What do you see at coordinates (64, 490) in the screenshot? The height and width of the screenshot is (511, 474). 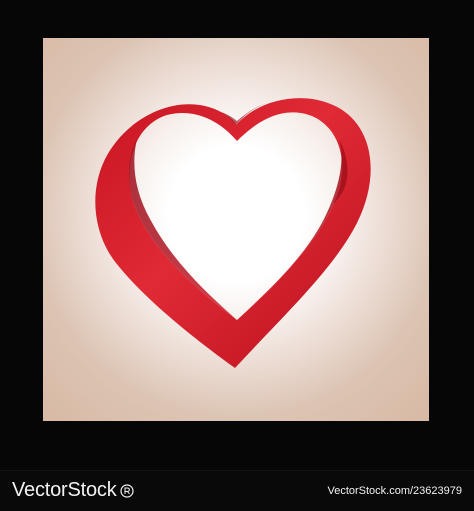 I see `brand-name: VectorStock` at bounding box center [64, 490].